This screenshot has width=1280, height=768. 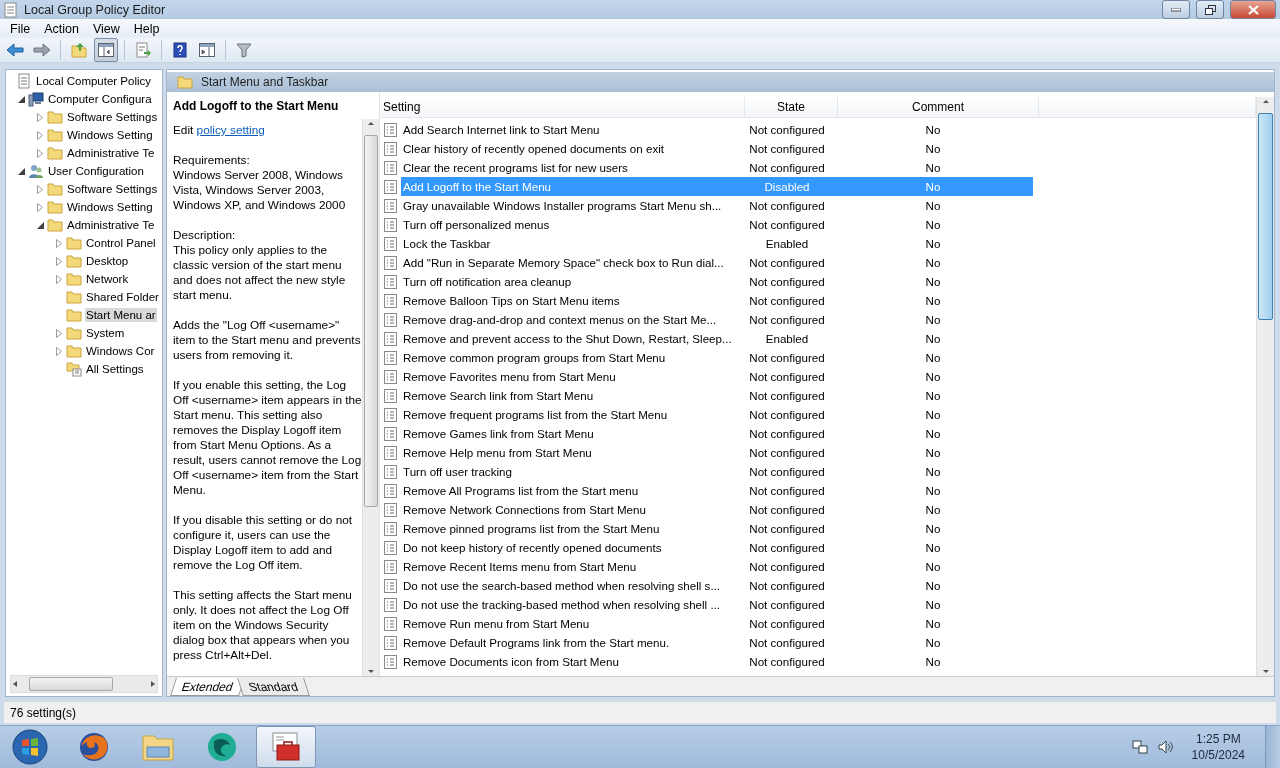 What do you see at coordinates (107, 279) in the screenshot?
I see `tree-item: Network` at bounding box center [107, 279].